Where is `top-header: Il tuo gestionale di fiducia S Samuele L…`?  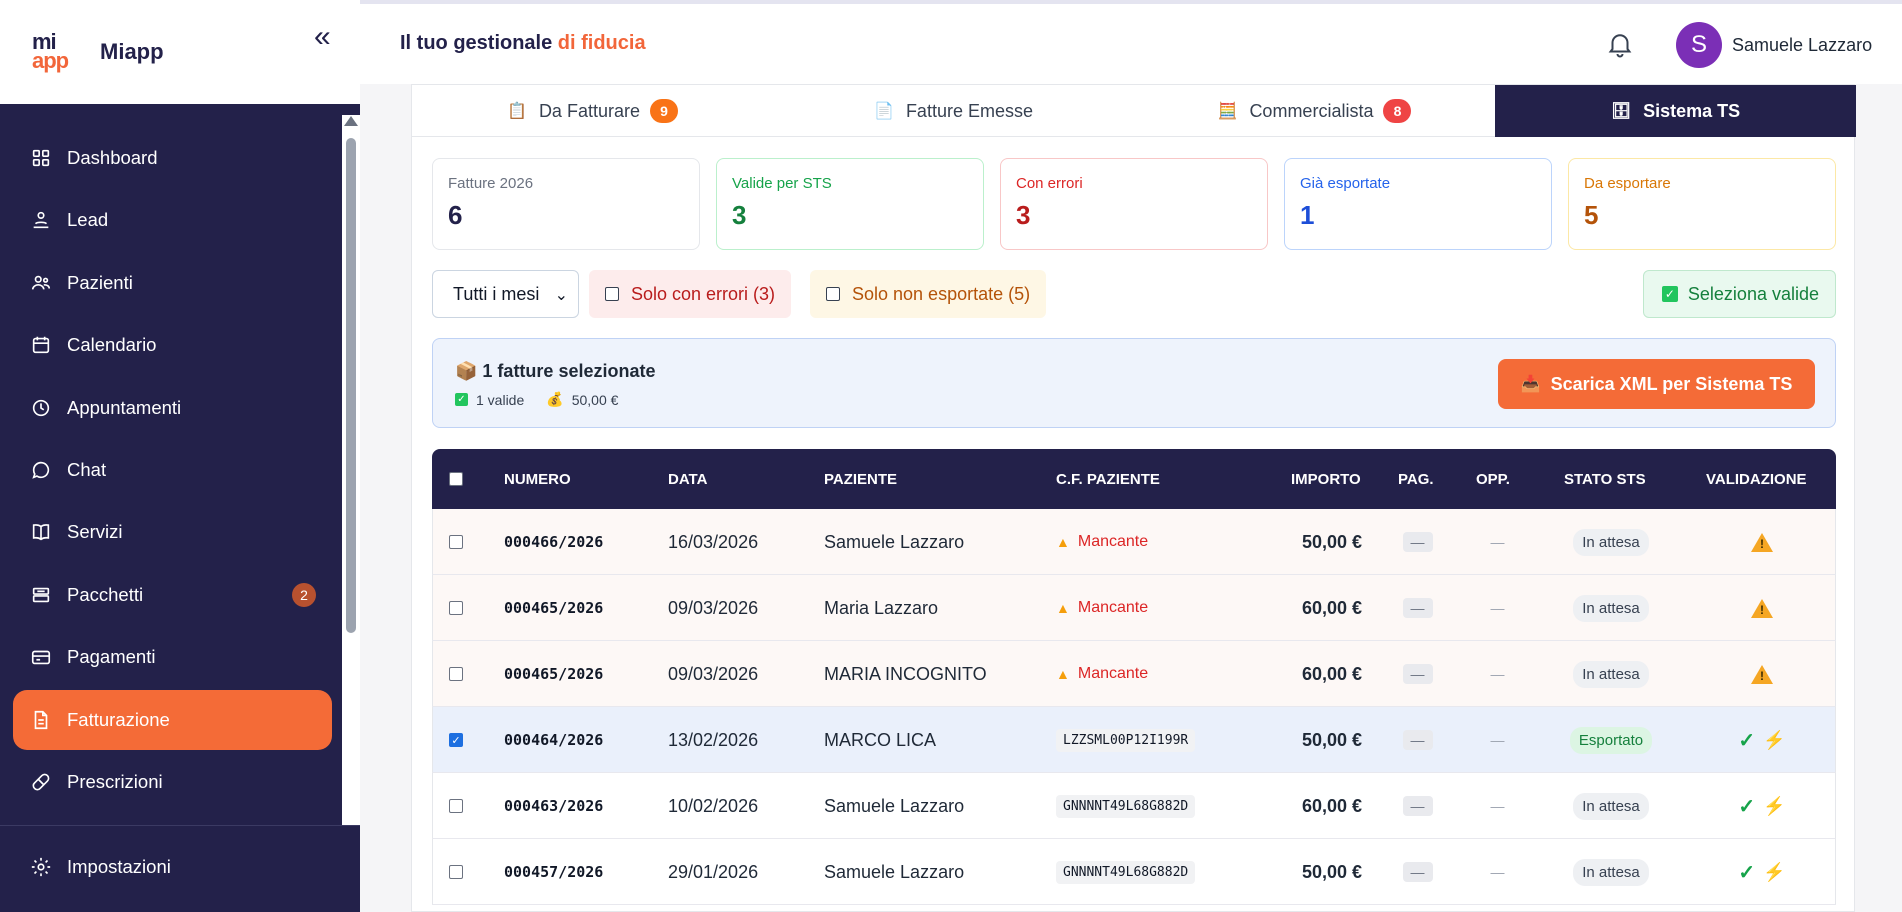 top-header: Il tuo gestionale di fiducia S Samuele L… is located at coordinates (1131, 44).